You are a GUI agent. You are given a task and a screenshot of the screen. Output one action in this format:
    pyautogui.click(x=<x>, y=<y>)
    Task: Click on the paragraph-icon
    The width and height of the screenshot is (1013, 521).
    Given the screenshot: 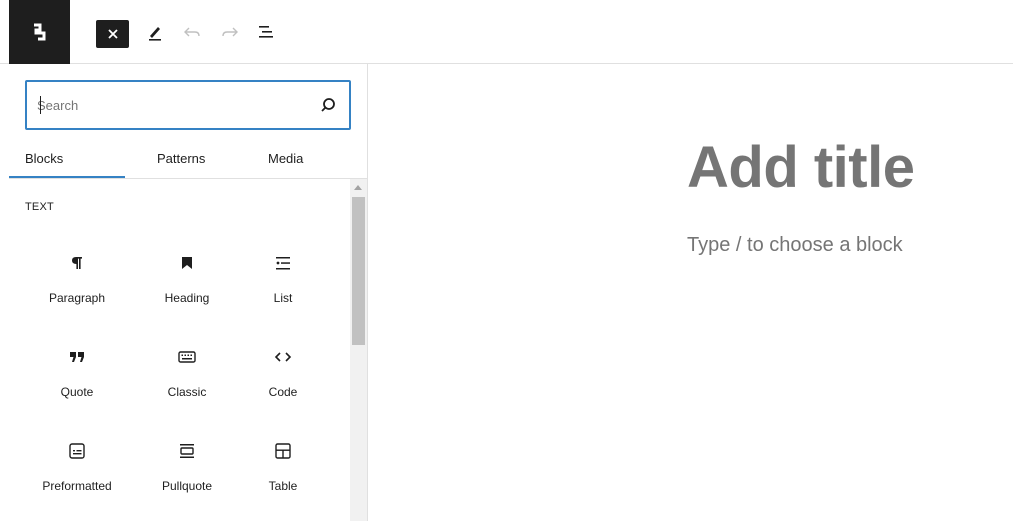 What is the action you would take?
    pyautogui.click(x=77, y=263)
    